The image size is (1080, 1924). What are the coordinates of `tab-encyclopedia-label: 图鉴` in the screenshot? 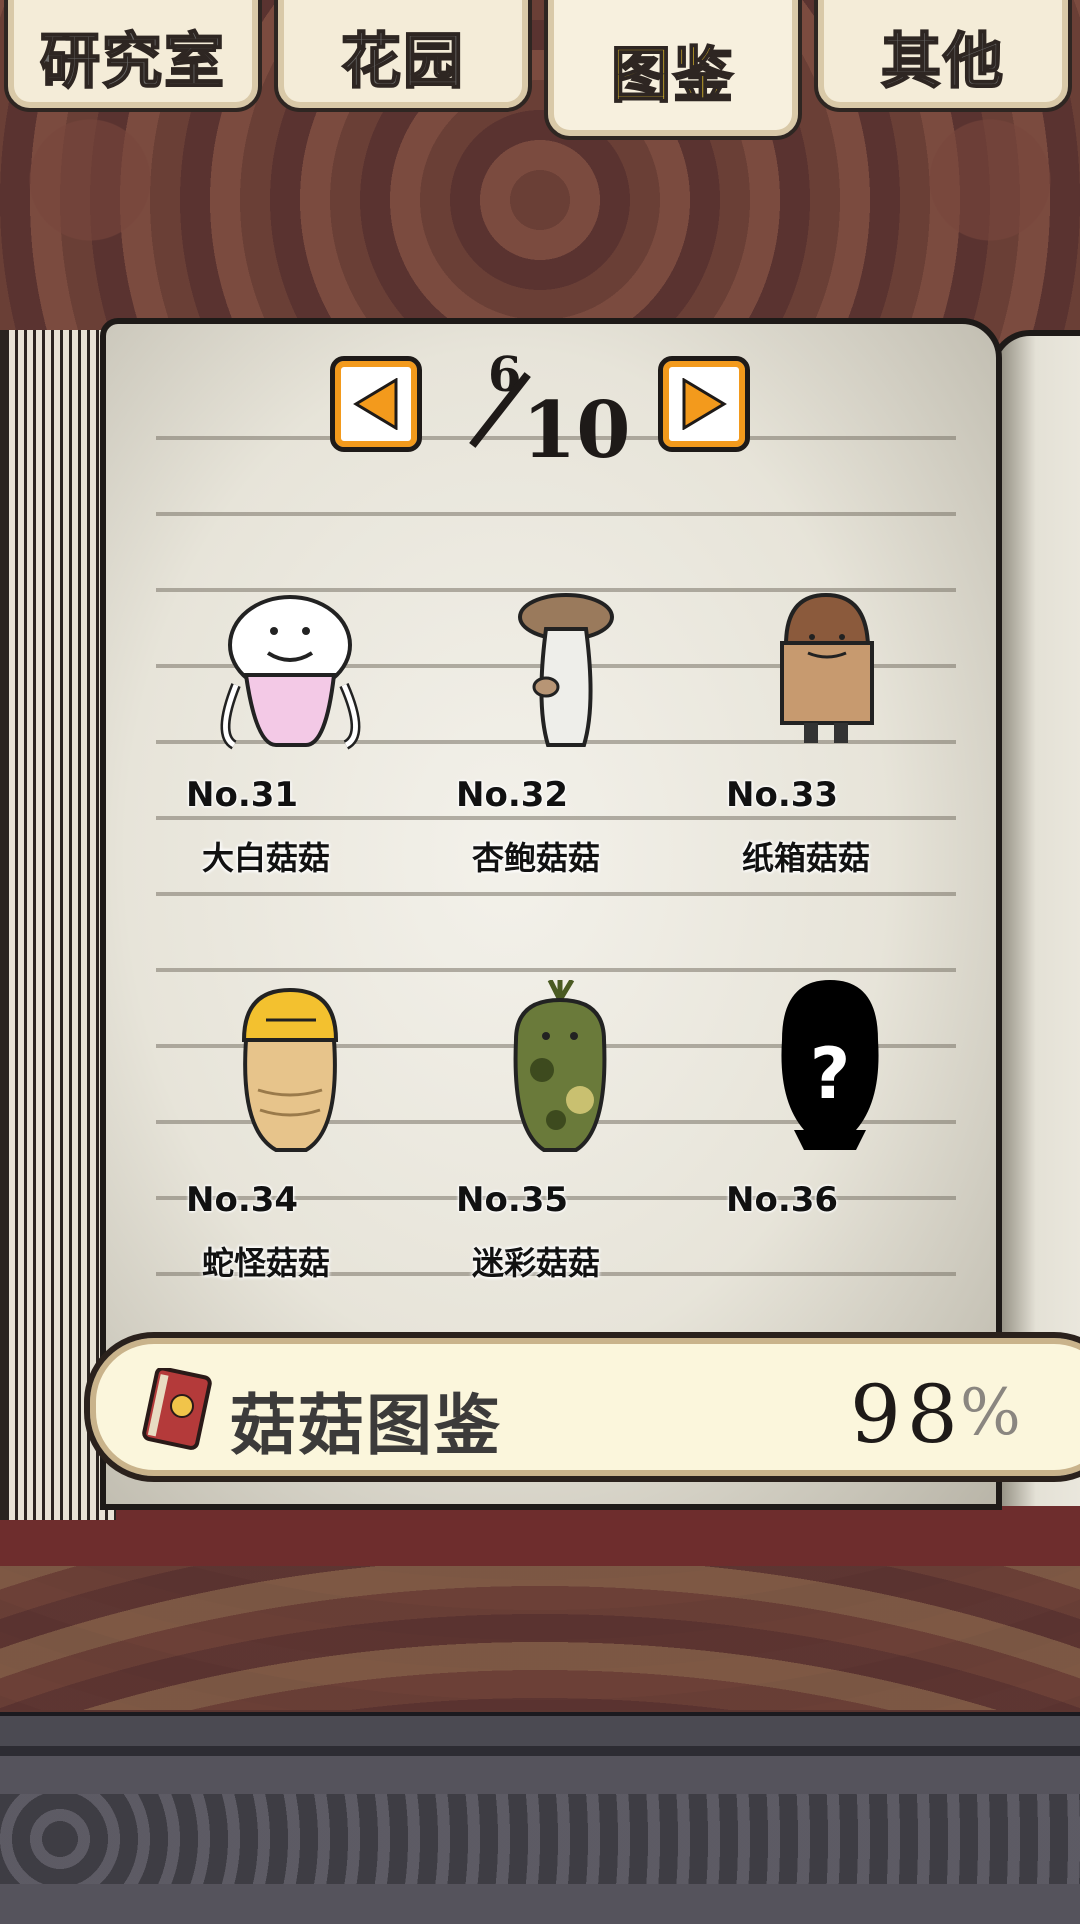 It's located at (672, 76).